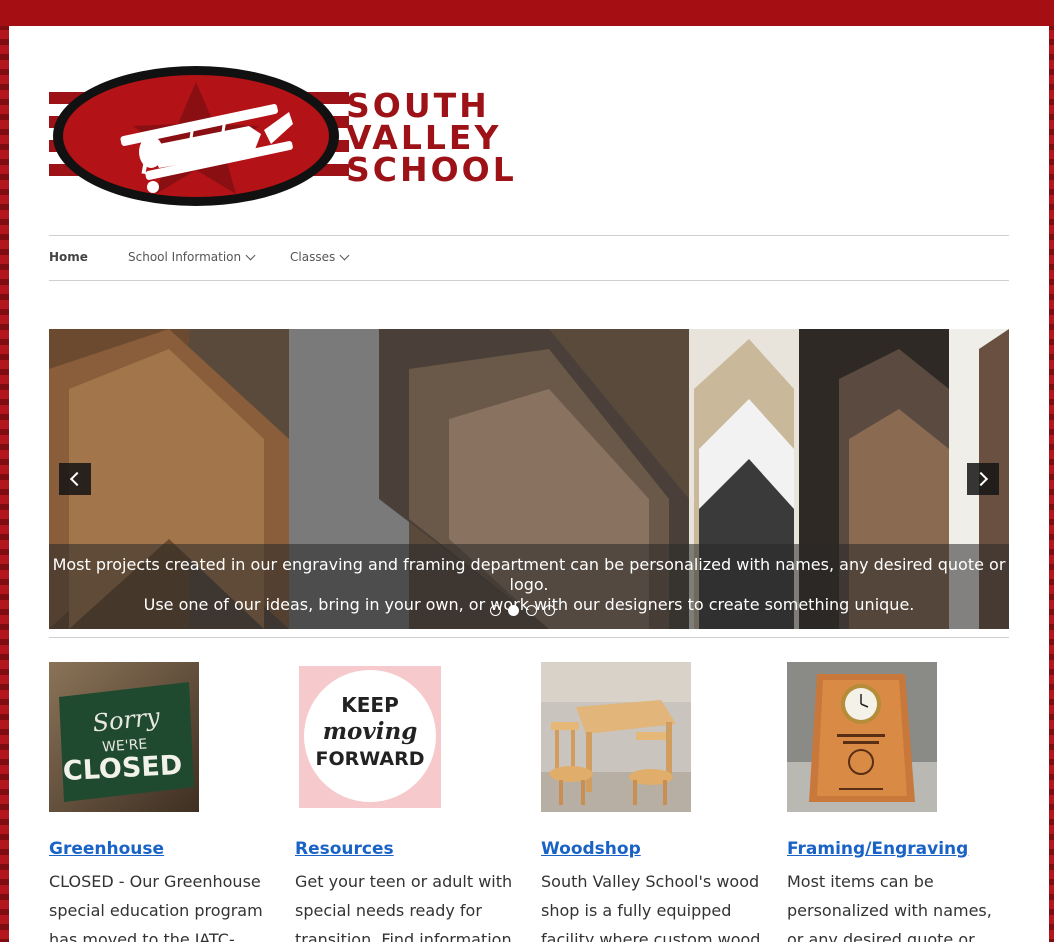  Describe the element at coordinates (369, 705) in the screenshot. I see `thumb-keep-text: KEEP` at that location.